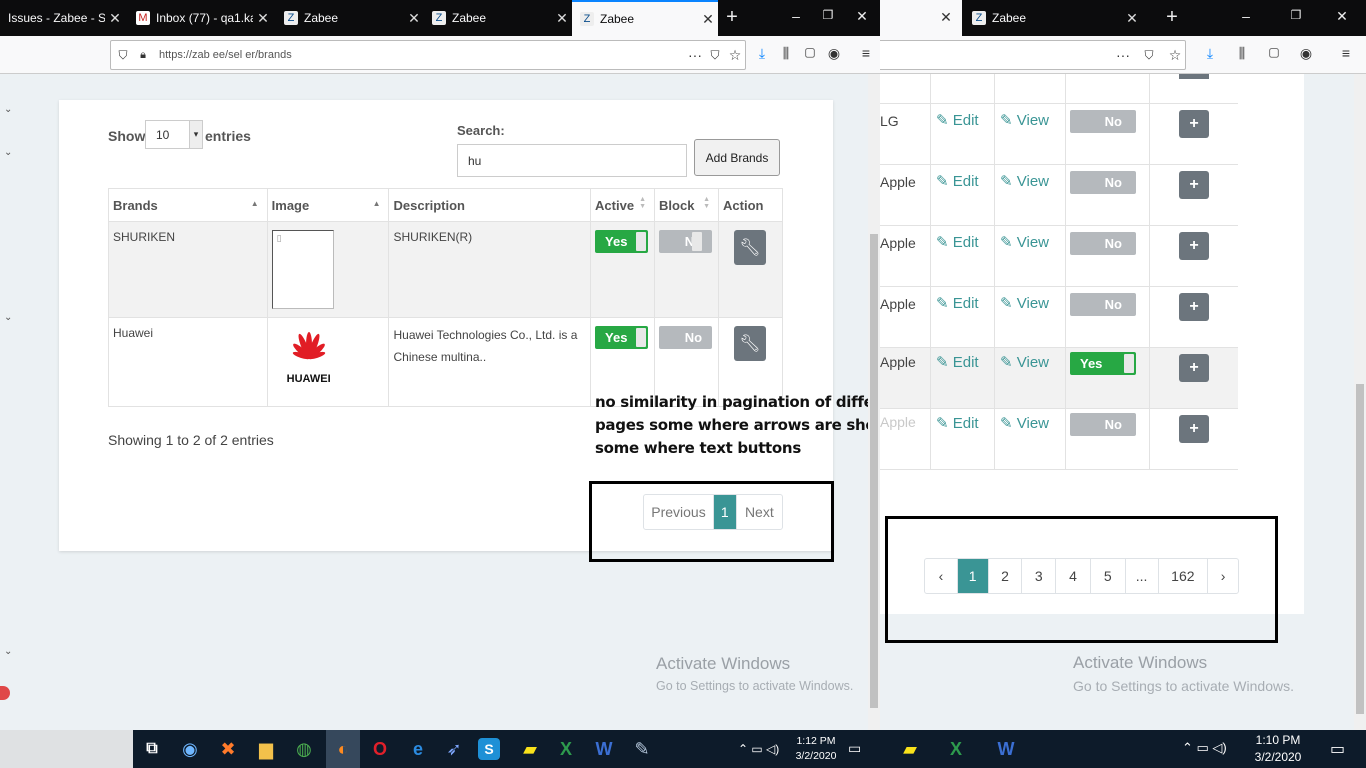 This screenshot has height=768, width=1366. Describe the element at coordinates (572, 160) in the screenshot. I see `search-input: hu` at that location.